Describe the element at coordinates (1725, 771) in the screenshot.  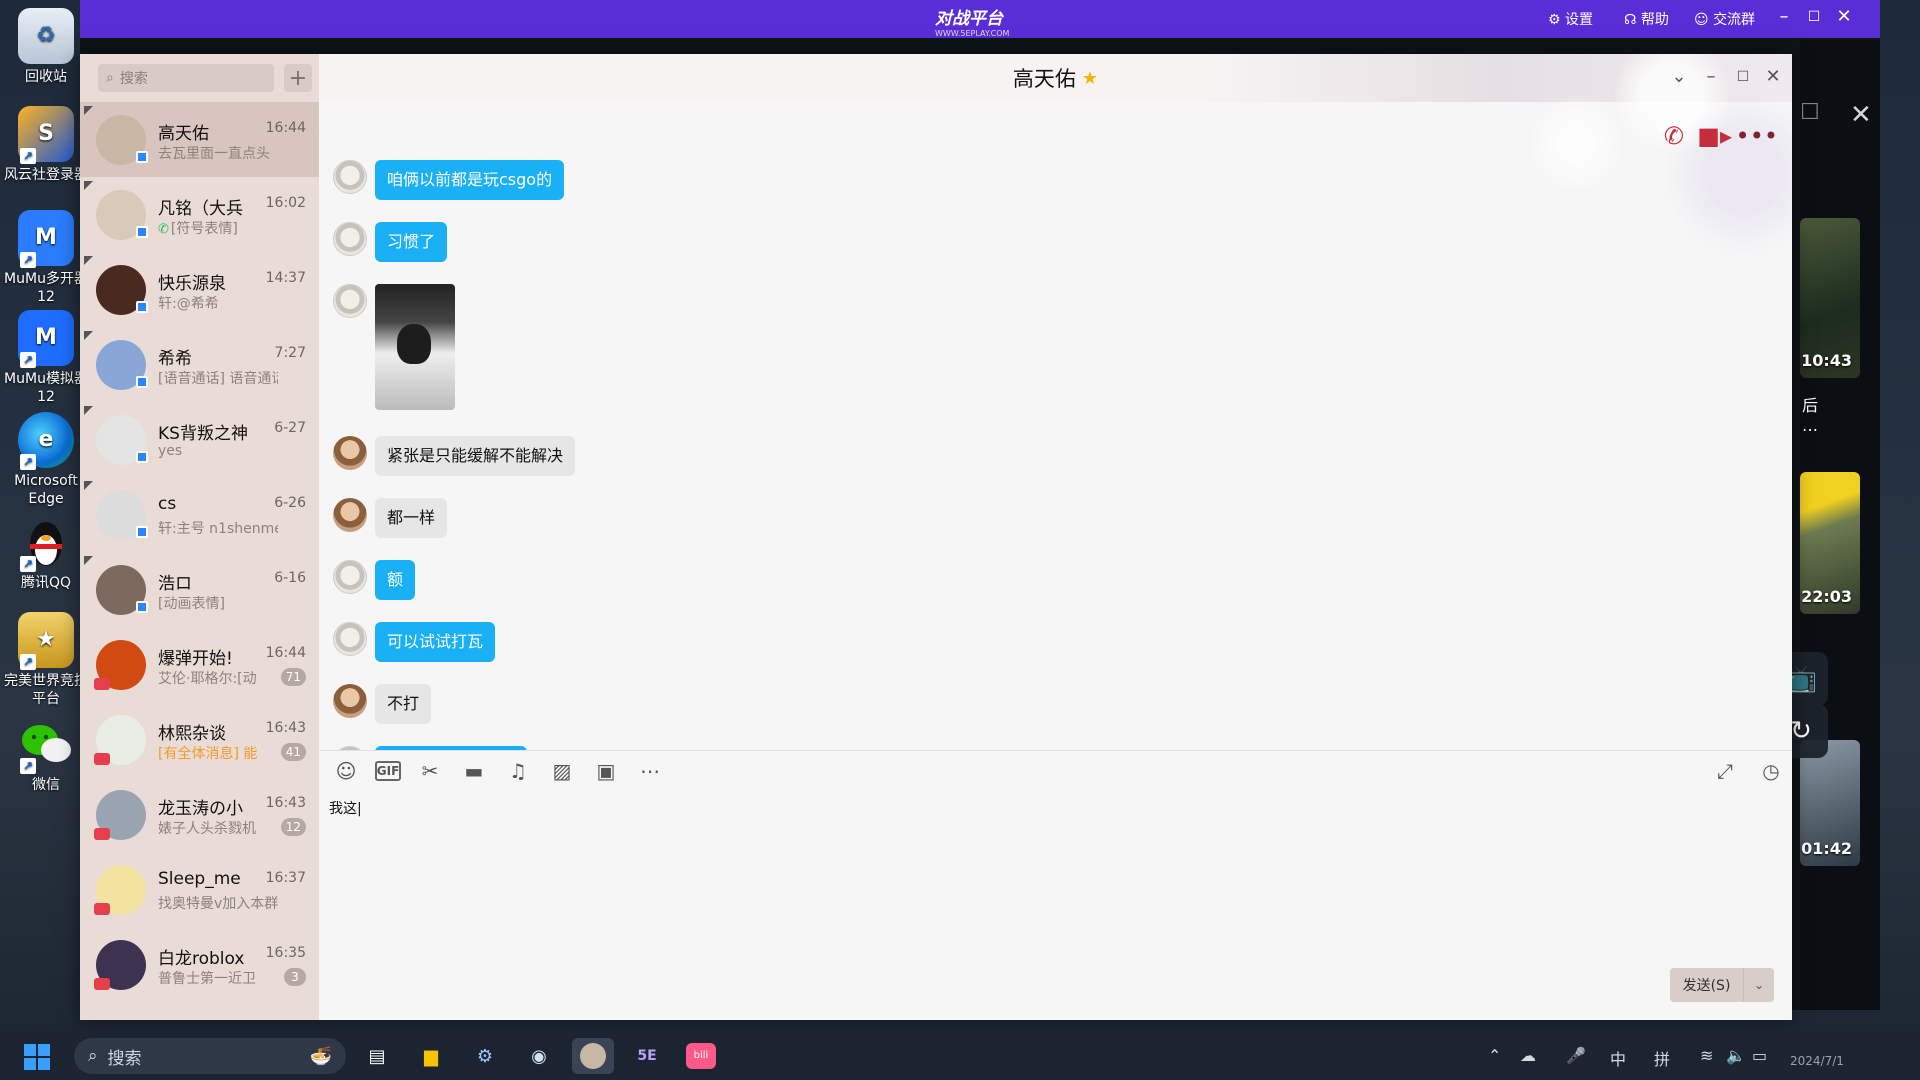
I see `expand-icon: ⤢` at that location.